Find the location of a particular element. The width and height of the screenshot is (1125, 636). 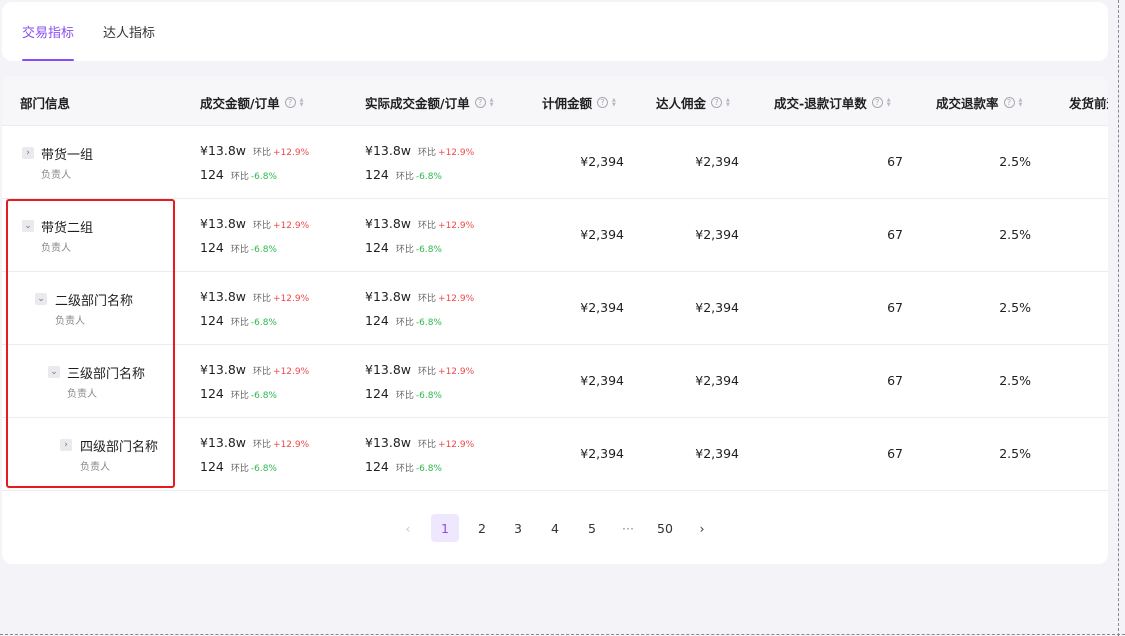

column-header-net-orders: 成交-退款订单数 ? ▲ ▼ is located at coordinates (832, 102).